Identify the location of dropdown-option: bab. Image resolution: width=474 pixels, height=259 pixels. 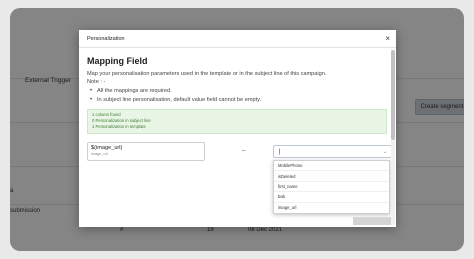
(331, 197).